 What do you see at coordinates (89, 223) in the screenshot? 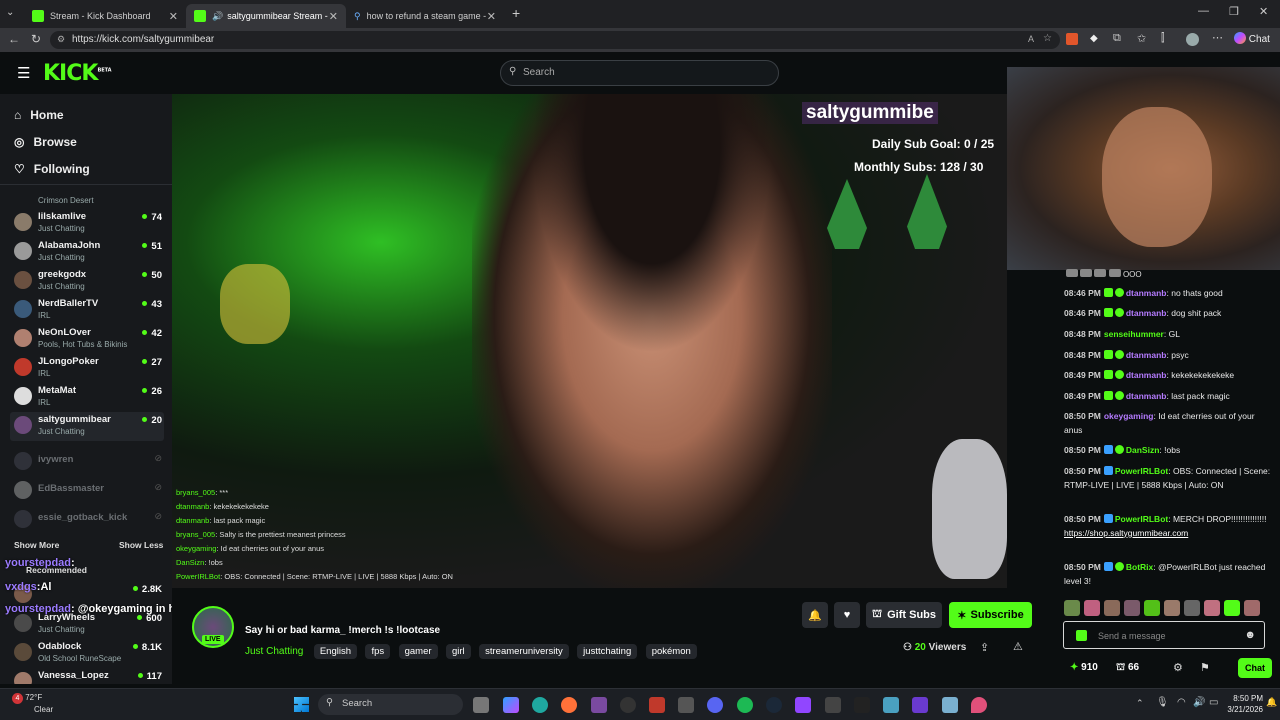
I see `sidebar-channel-lilskamlive: lilskamlive Just Chatting 74` at bounding box center [89, 223].